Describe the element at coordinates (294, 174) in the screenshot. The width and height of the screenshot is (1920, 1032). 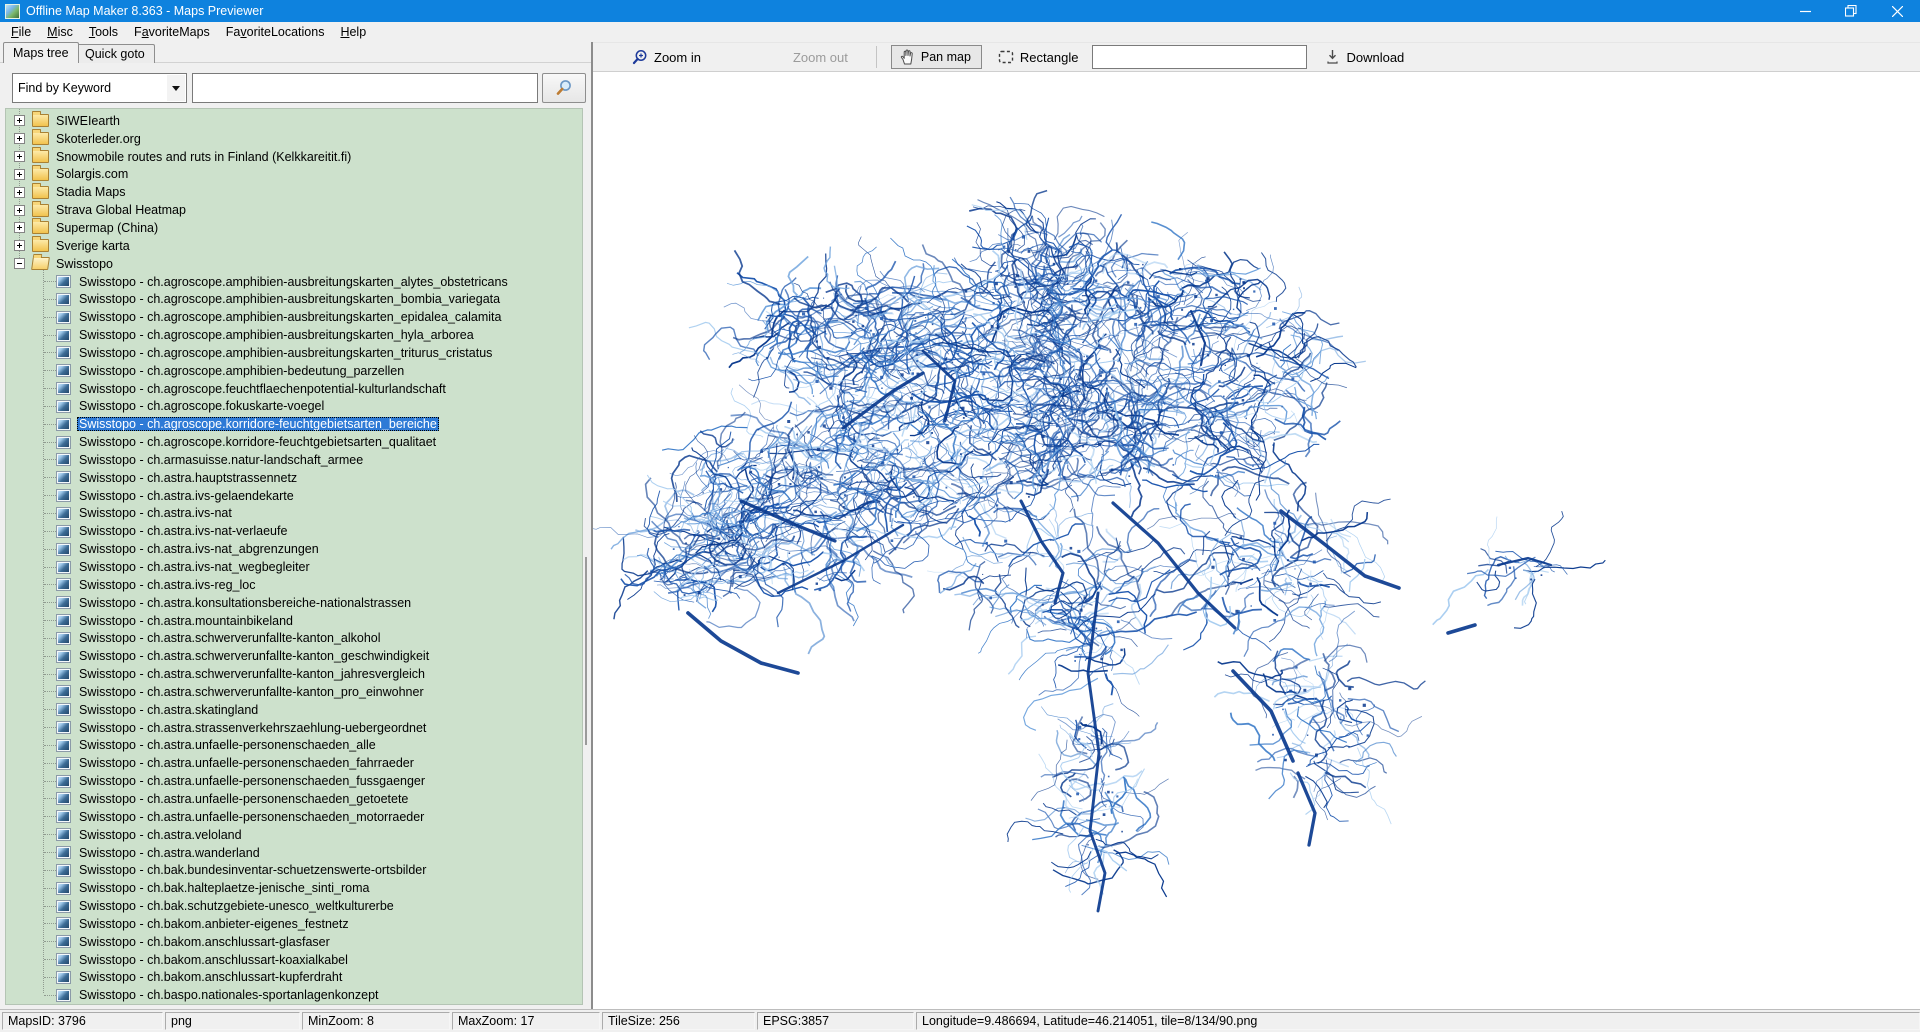
I see `tree-folder: Solargis.com` at that location.